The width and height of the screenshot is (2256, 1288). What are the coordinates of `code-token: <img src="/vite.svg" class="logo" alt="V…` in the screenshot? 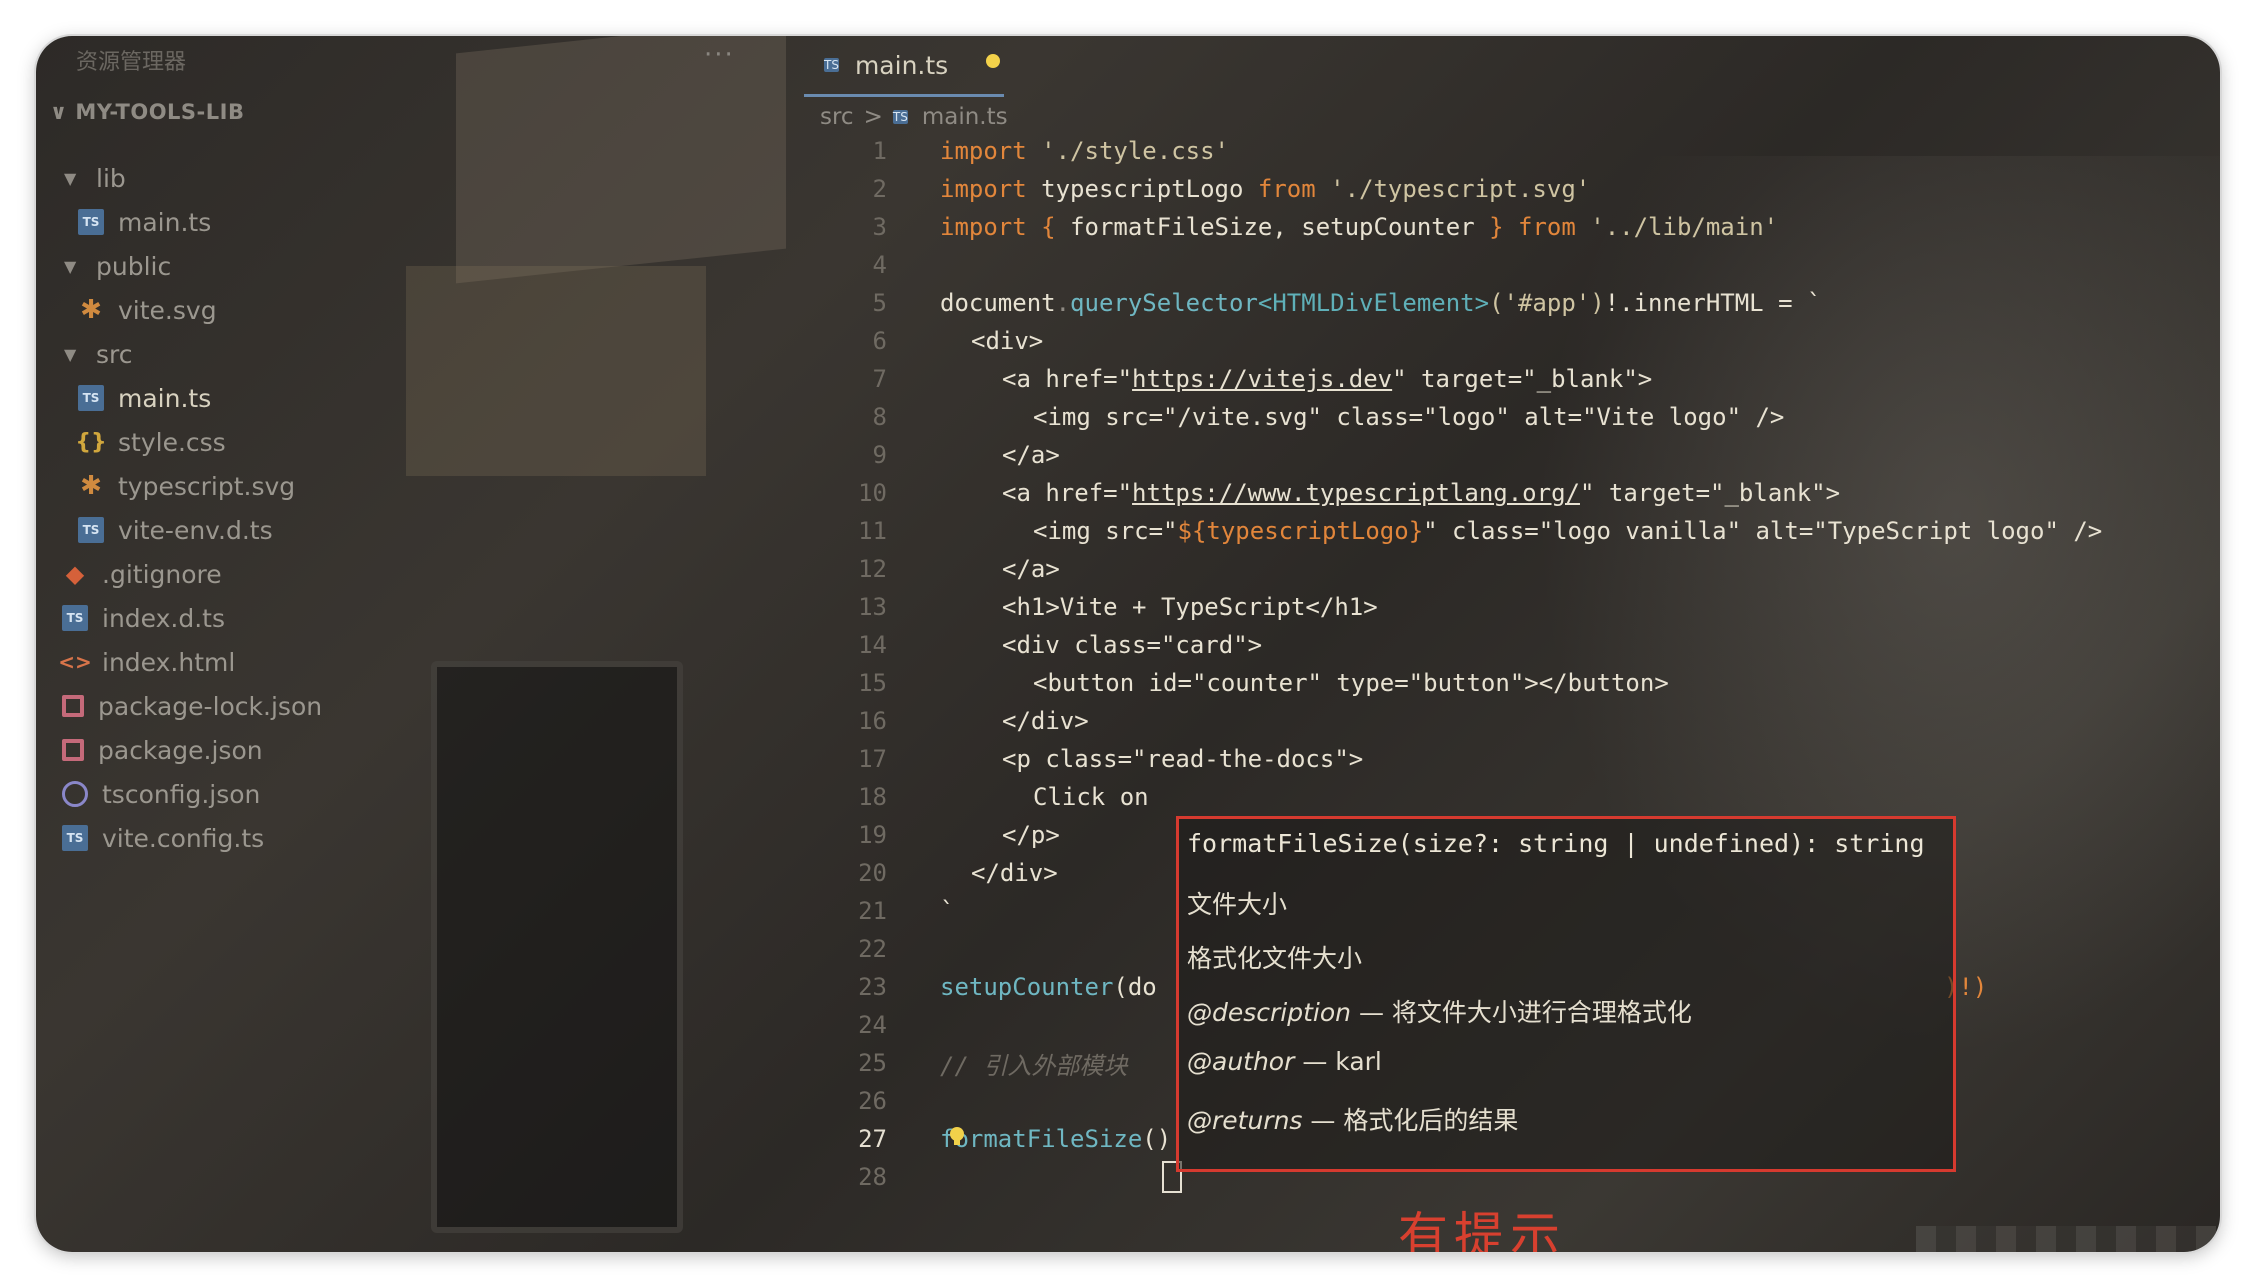 It's located at (1409, 417).